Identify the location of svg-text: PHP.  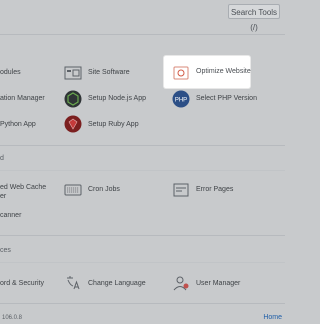
(181, 101).